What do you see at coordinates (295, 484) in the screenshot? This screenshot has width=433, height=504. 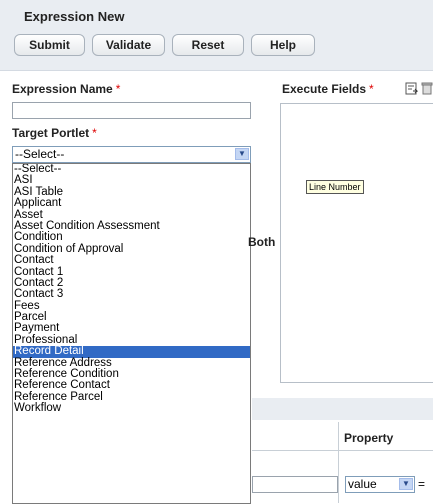 I see `table-value-input` at bounding box center [295, 484].